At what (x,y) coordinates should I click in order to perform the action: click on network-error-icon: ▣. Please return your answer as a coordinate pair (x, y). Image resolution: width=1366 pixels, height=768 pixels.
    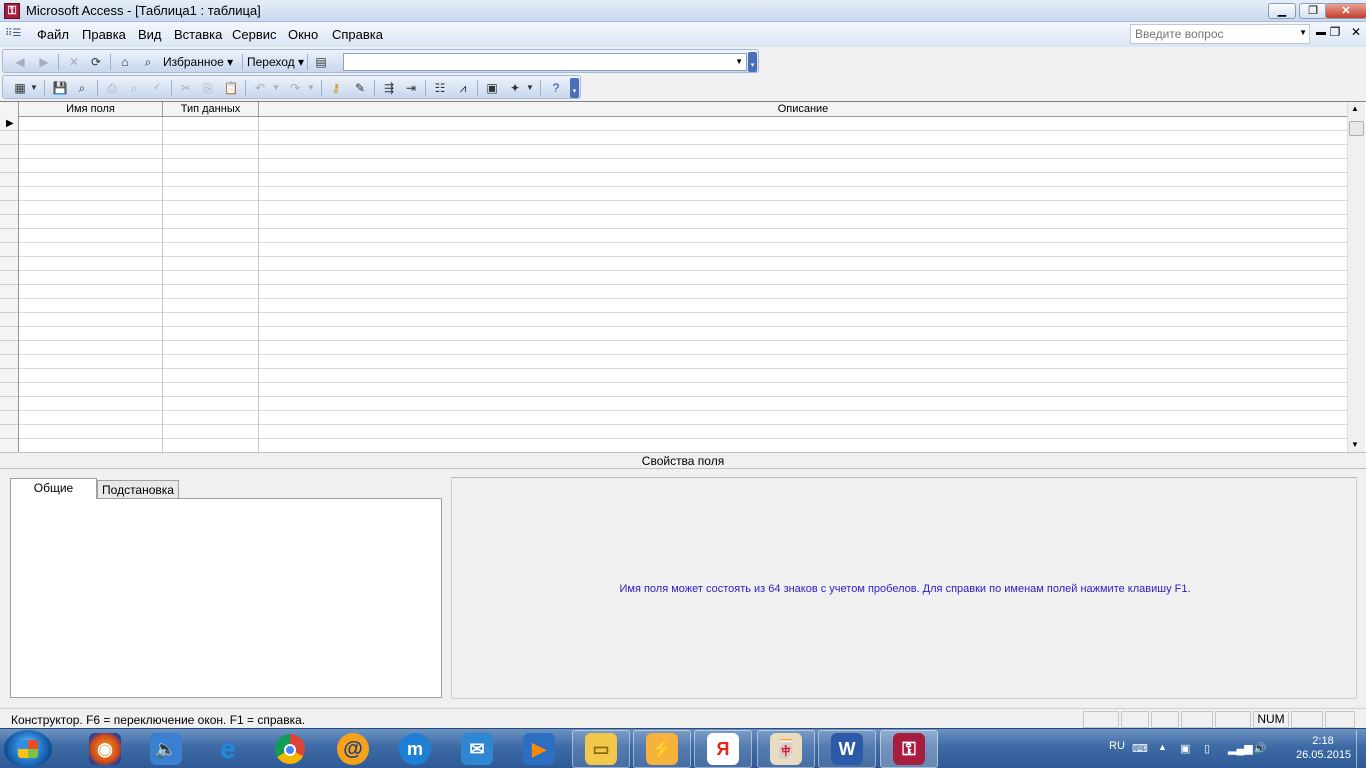
    Looking at the image, I should click on (1185, 748).